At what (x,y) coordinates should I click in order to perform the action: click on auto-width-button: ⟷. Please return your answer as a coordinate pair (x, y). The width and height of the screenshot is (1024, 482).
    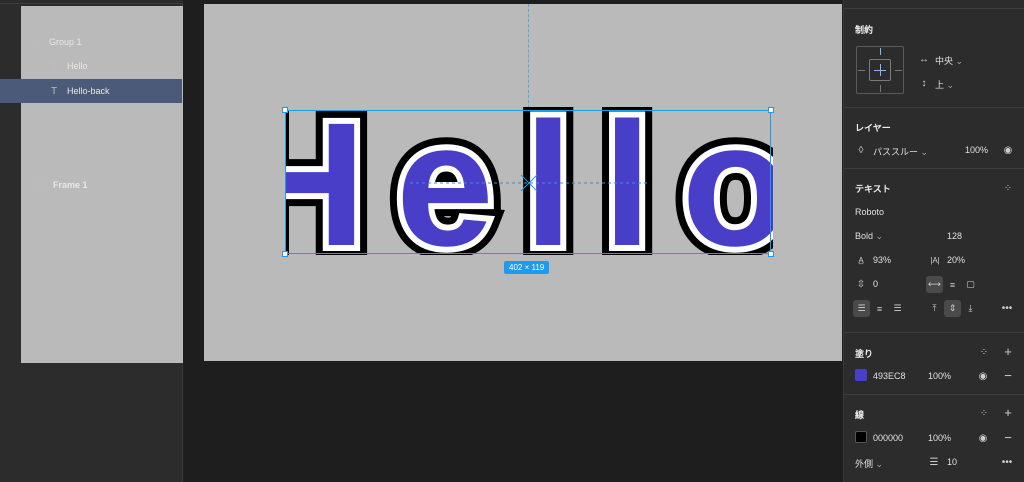
    Looking at the image, I should click on (934, 284).